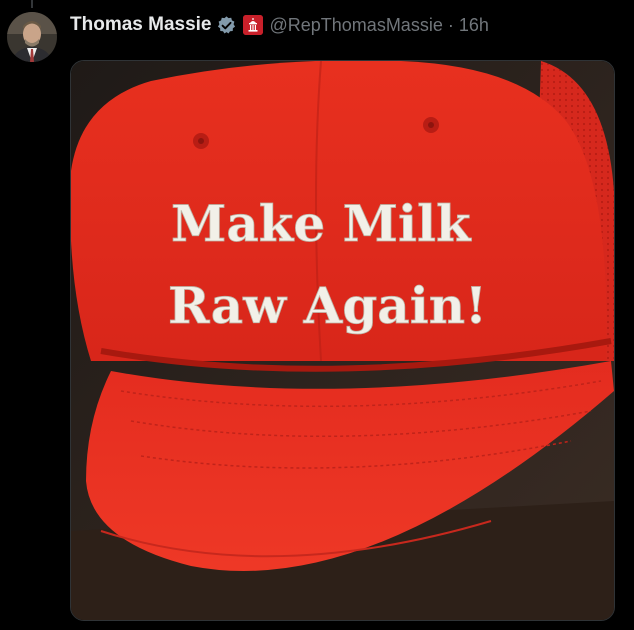 The width and height of the screenshot is (634, 630). Describe the element at coordinates (321, 223) in the screenshot. I see `hat-text-line1: Make Milk` at that location.